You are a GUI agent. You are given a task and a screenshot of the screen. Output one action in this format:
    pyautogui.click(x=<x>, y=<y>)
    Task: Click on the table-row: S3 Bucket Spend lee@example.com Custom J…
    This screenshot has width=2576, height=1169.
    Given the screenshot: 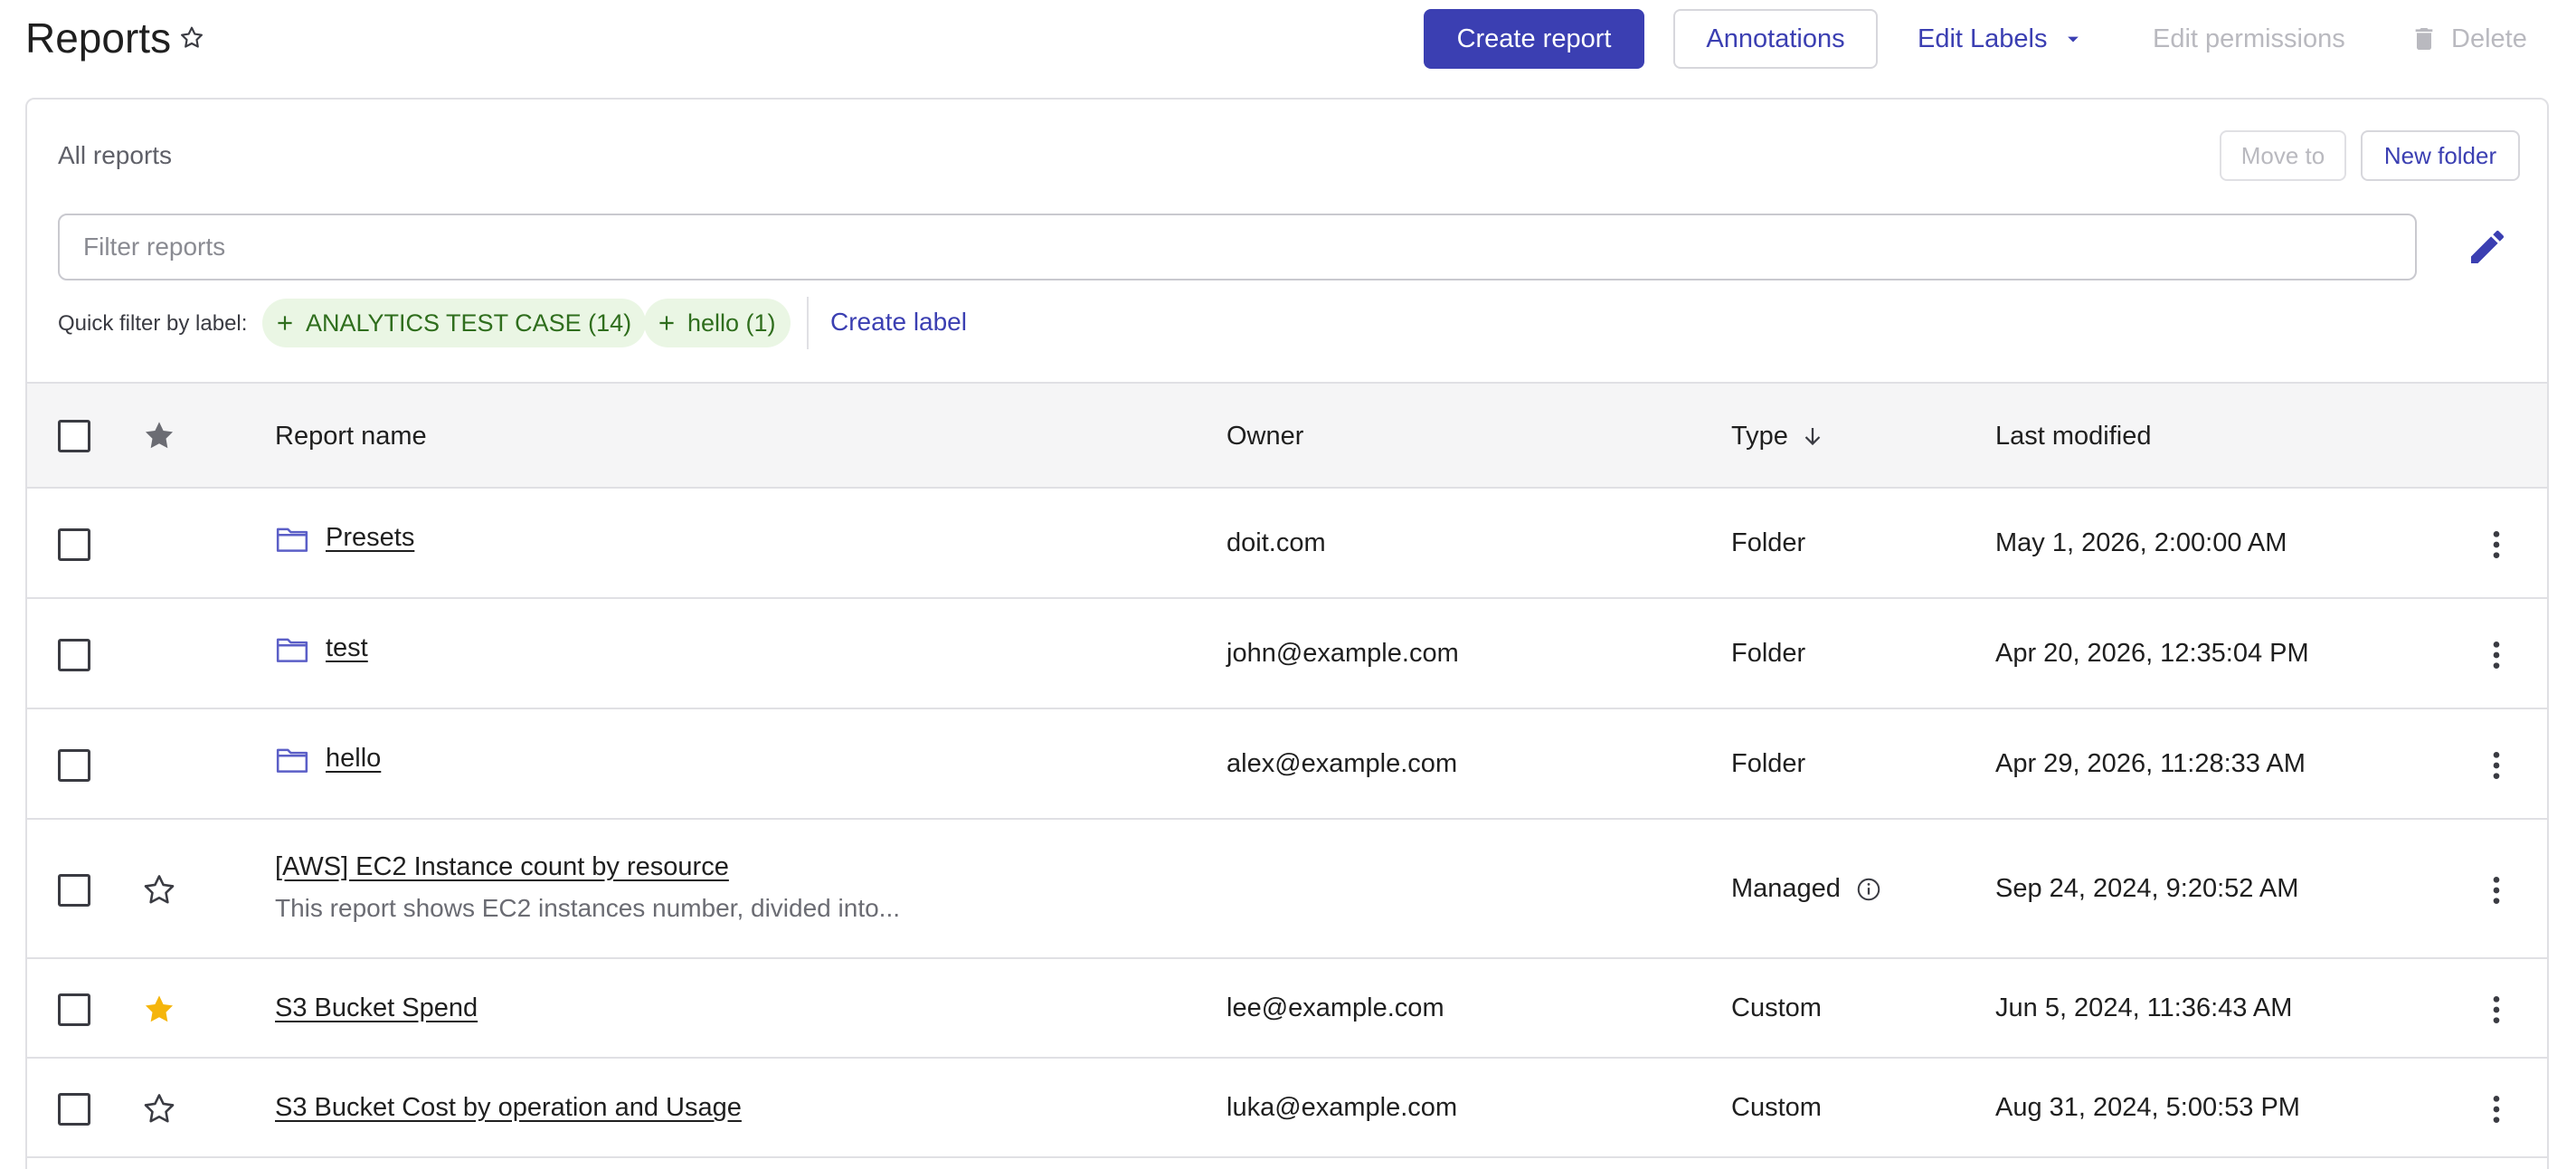 What is the action you would take?
    pyautogui.click(x=1287, y=1009)
    